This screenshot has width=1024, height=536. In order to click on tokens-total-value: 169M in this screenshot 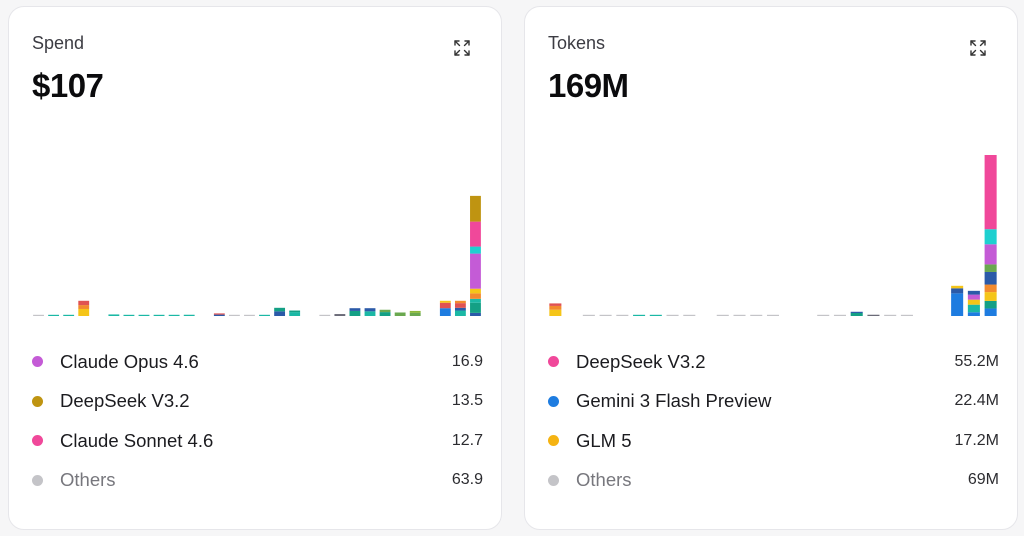, I will do `click(588, 85)`.